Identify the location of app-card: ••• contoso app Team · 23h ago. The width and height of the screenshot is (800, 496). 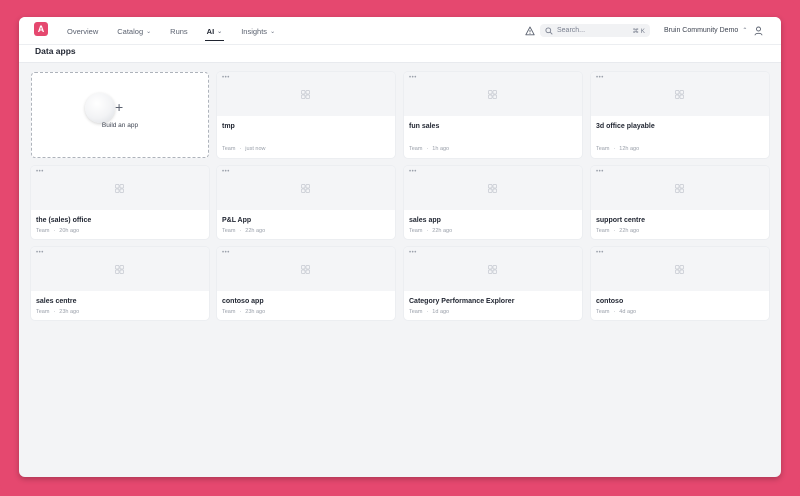
(306, 283).